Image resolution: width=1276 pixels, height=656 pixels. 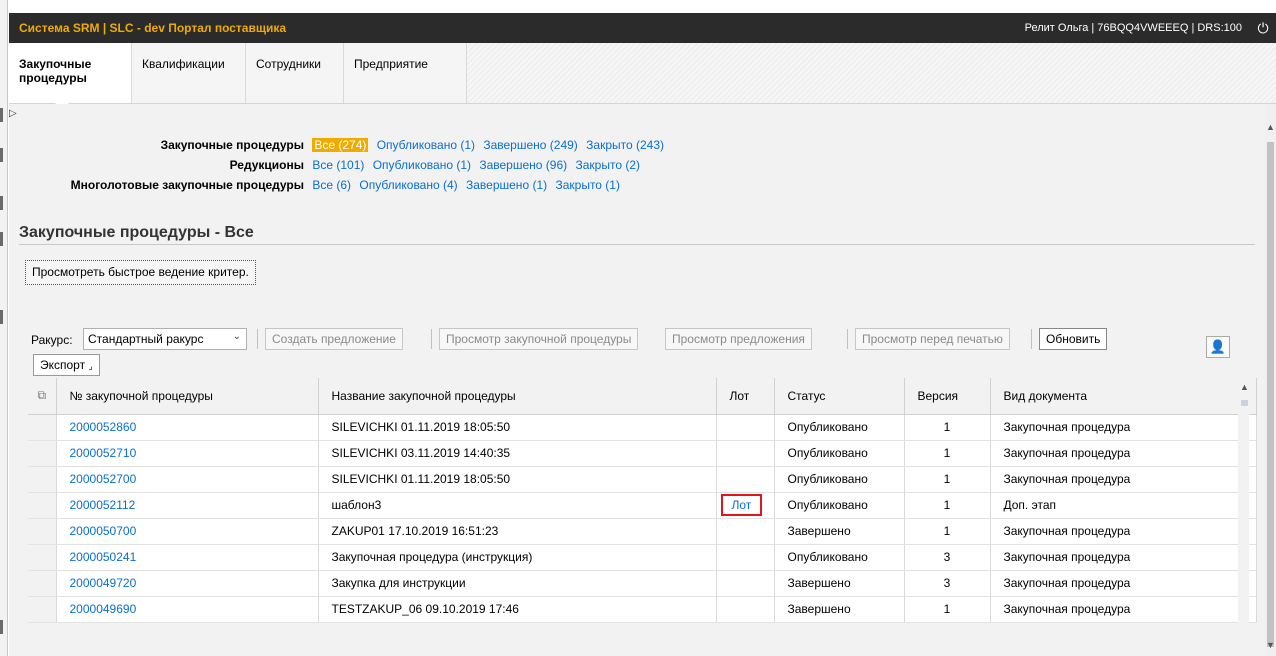 I want to click on scroll-down-icon: ▼, so click(x=1270, y=645).